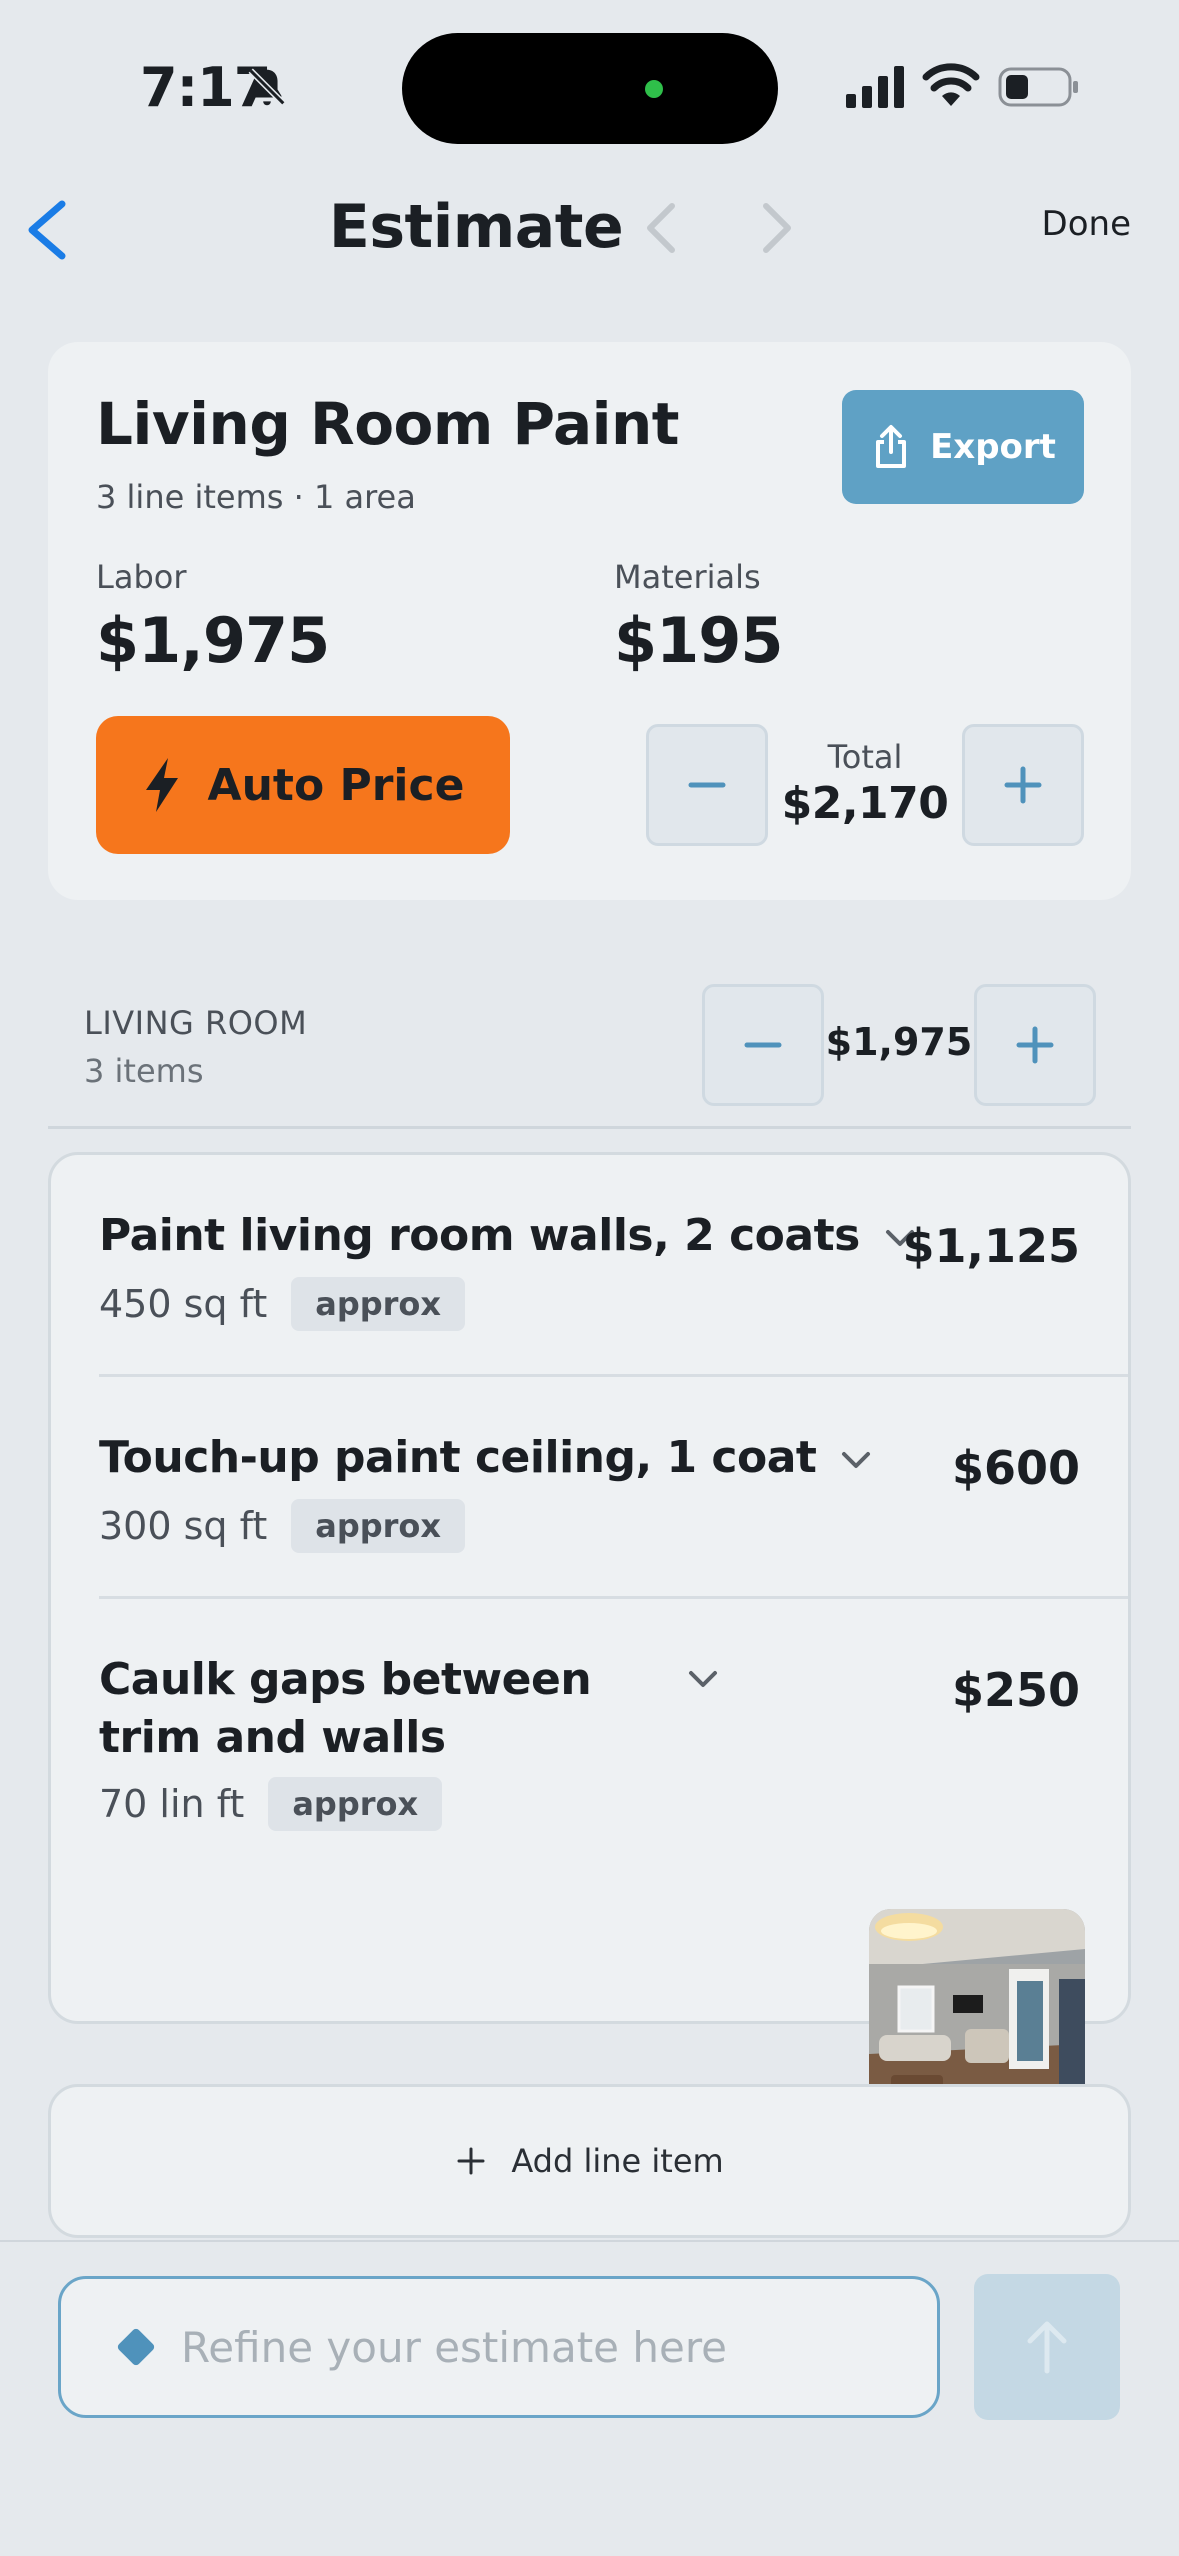 This screenshot has width=1179, height=2556. What do you see at coordinates (479, 1235) in the screenshot?
I see `line-item-title-text: Paint living room walls, 2 coats` at bounding box center [479, 1235].